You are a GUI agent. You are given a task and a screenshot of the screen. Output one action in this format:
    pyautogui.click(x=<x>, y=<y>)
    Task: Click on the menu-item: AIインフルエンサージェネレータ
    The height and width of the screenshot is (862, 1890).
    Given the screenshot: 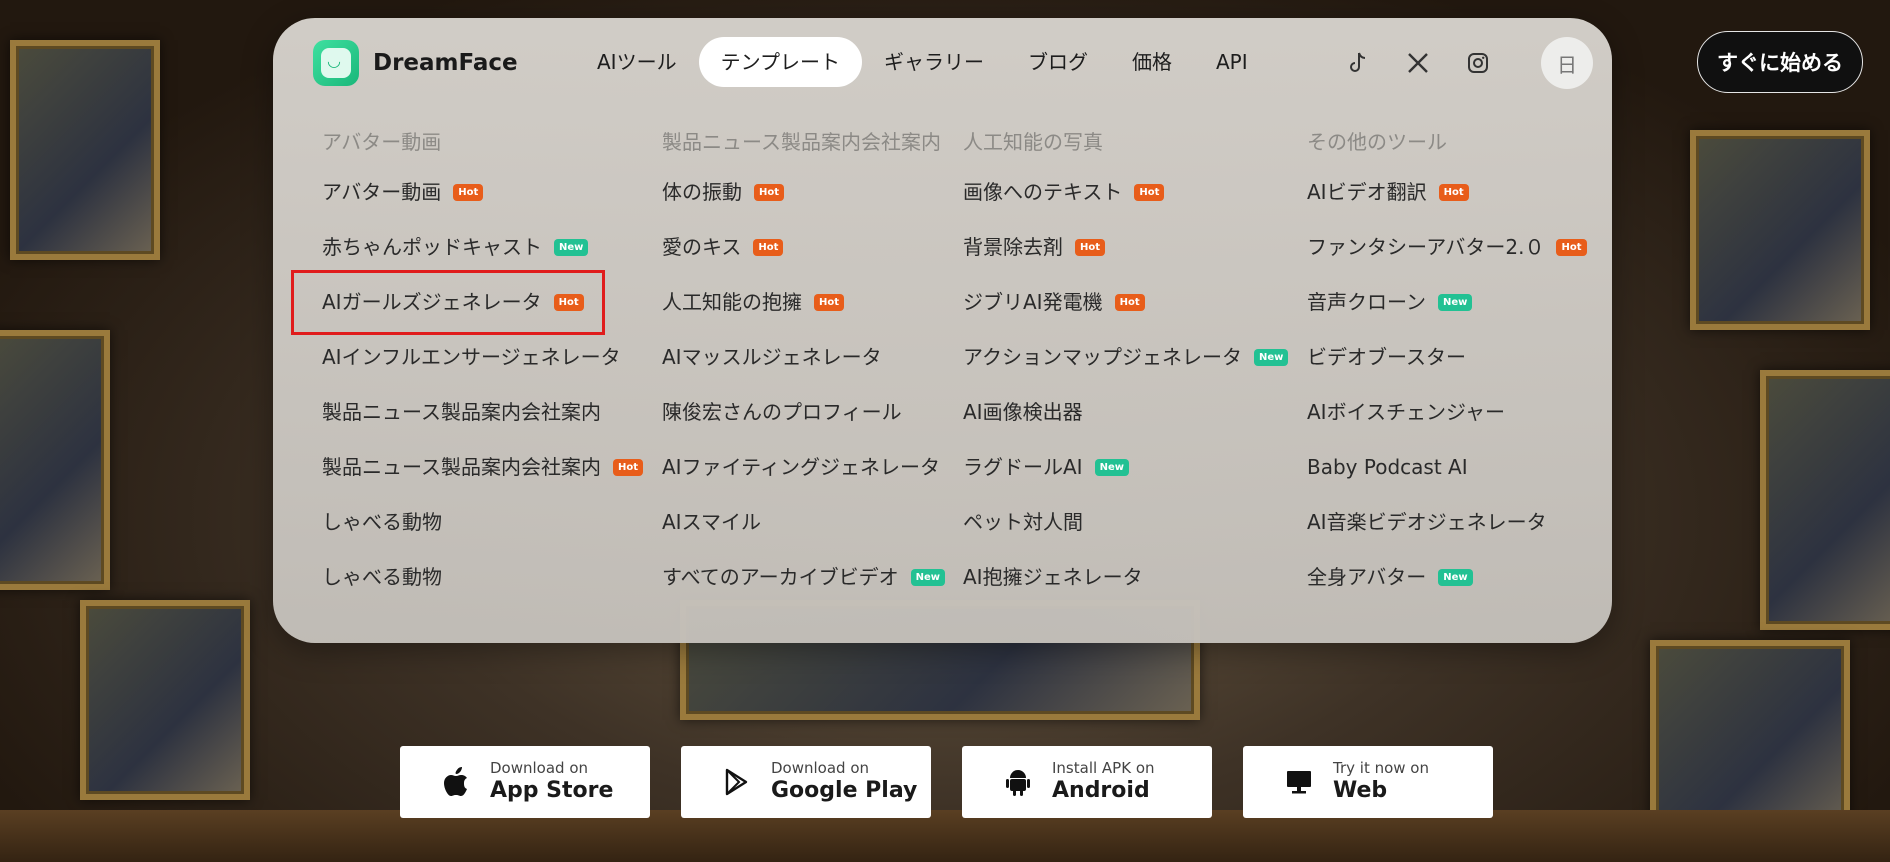 What is the action you would take?
    pyautogui.click(x=471, y=357)
    